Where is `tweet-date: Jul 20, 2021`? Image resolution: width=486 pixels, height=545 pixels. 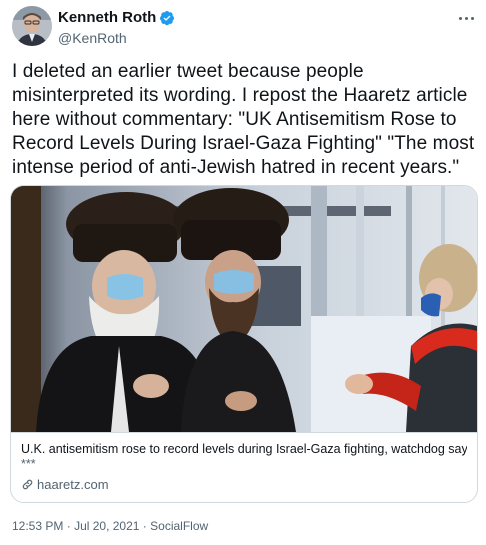
tweet-date: Jul 20, 2021 is located at coordinates (106, 526).